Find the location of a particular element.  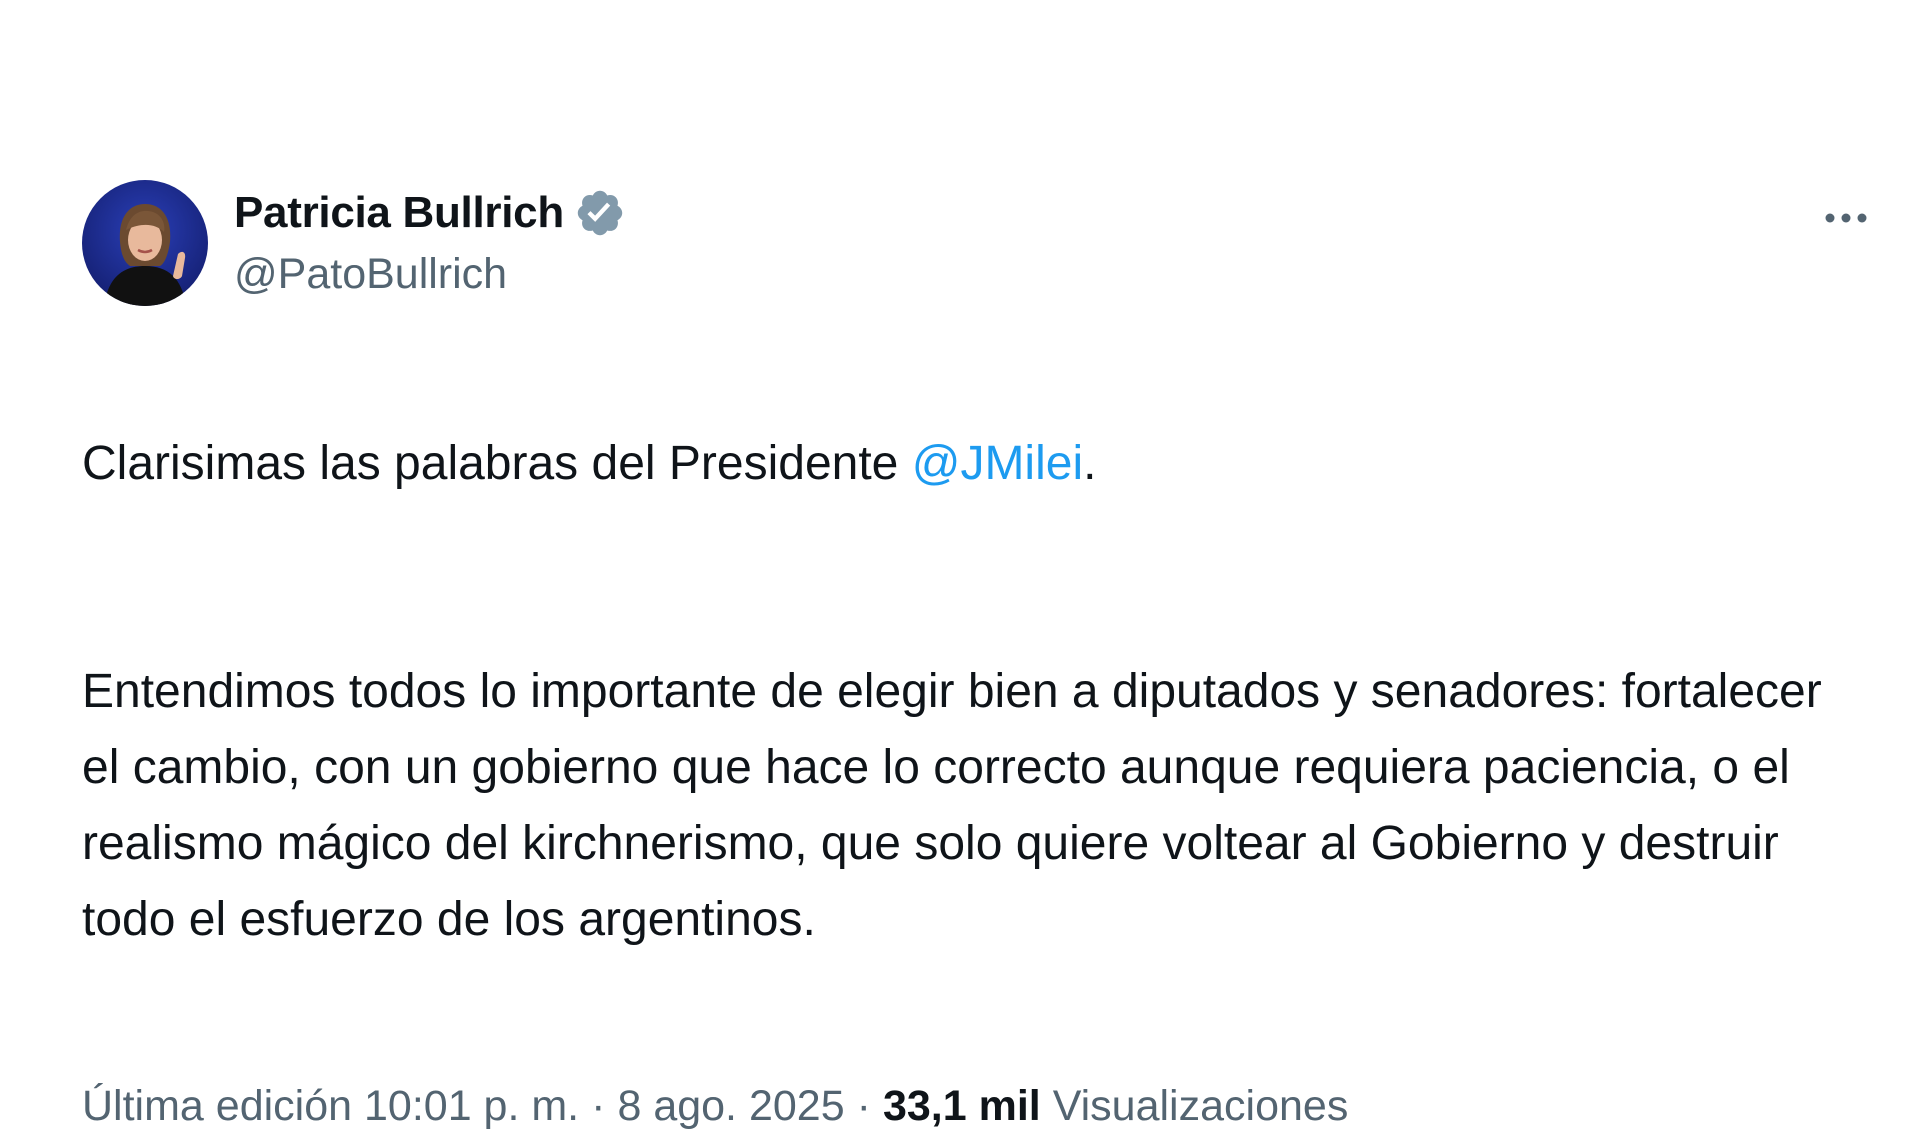

author-names: Patricia Bullrich @PatoBullrich is located at coordinates (430, 243).